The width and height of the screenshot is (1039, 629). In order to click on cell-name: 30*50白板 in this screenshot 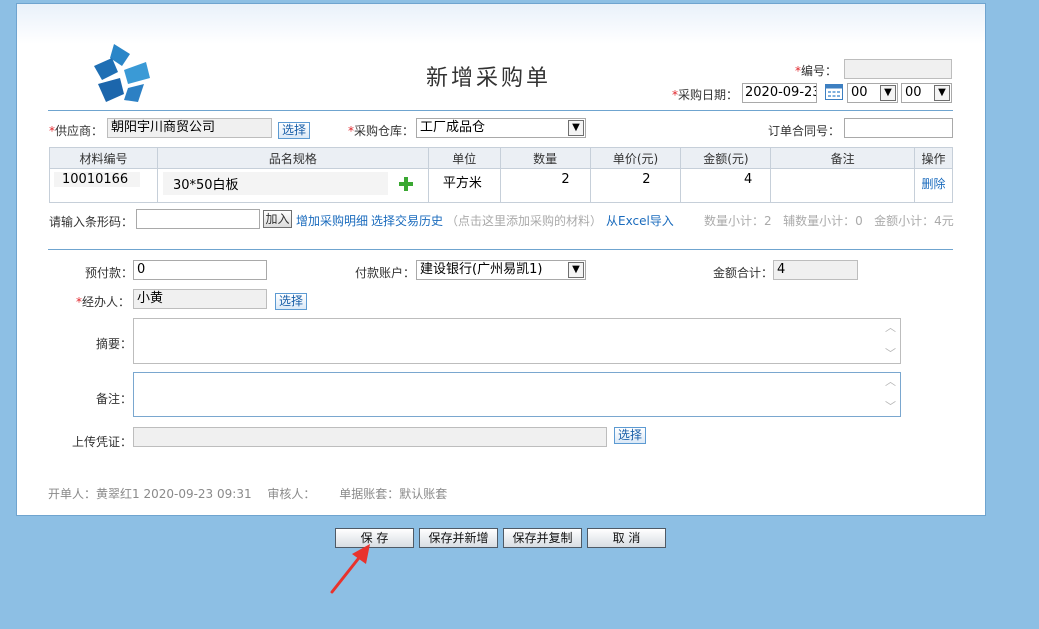, I will do `click(292, 185)`.